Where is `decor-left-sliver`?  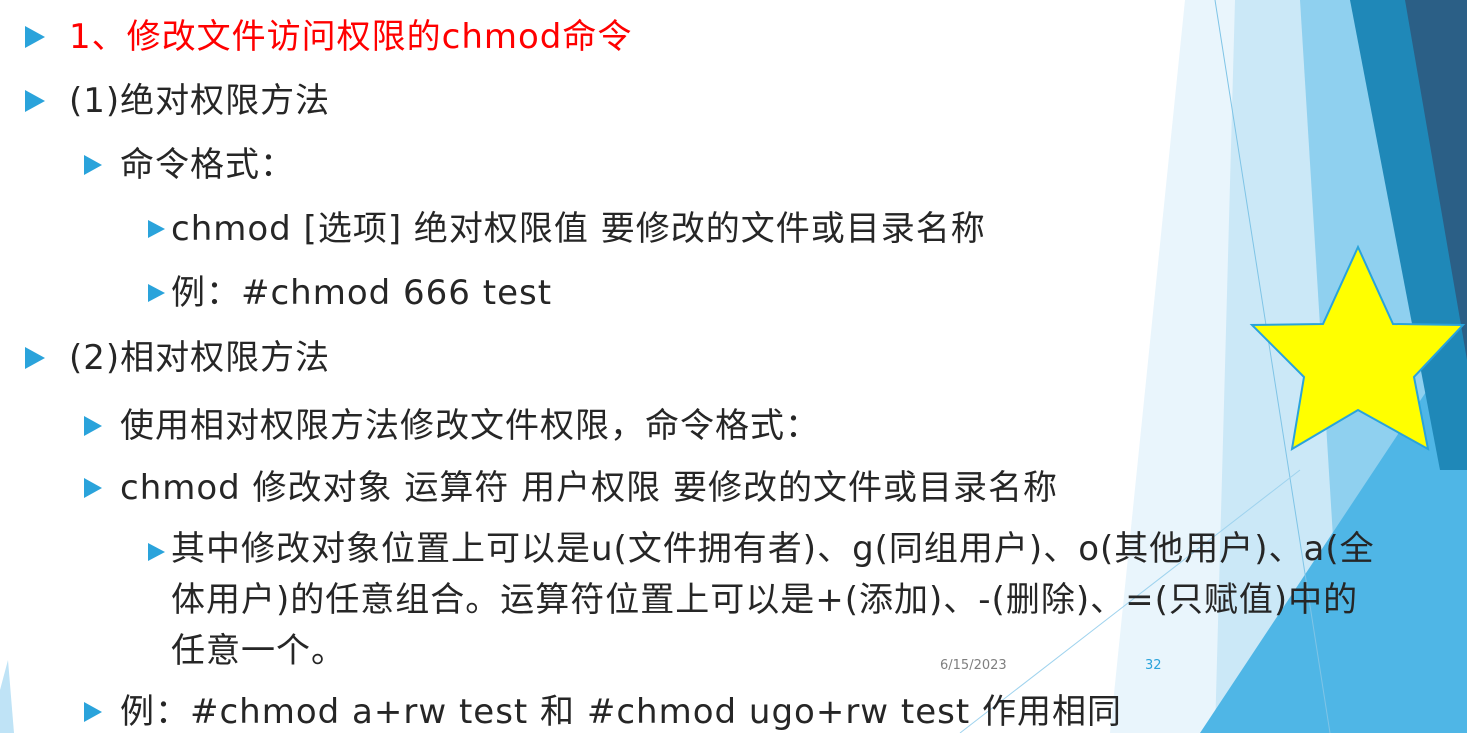 decor-left-sliver is located at coordinates (7, 696).